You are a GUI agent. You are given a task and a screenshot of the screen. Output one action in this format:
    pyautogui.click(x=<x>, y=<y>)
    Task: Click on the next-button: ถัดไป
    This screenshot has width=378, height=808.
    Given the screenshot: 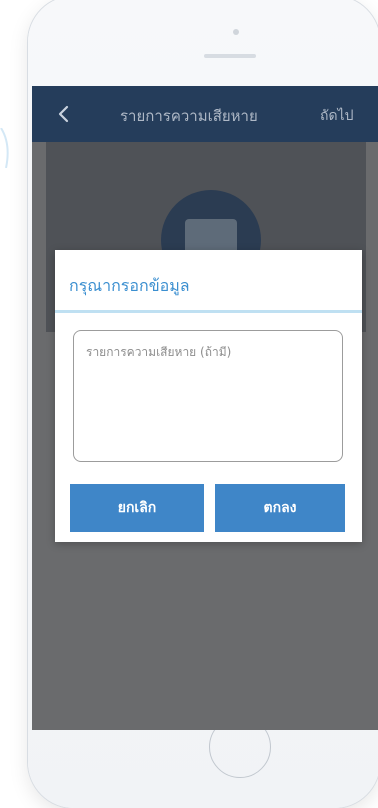 What is the action you would take?
    pyautogui.click(x=337, y=116)
    